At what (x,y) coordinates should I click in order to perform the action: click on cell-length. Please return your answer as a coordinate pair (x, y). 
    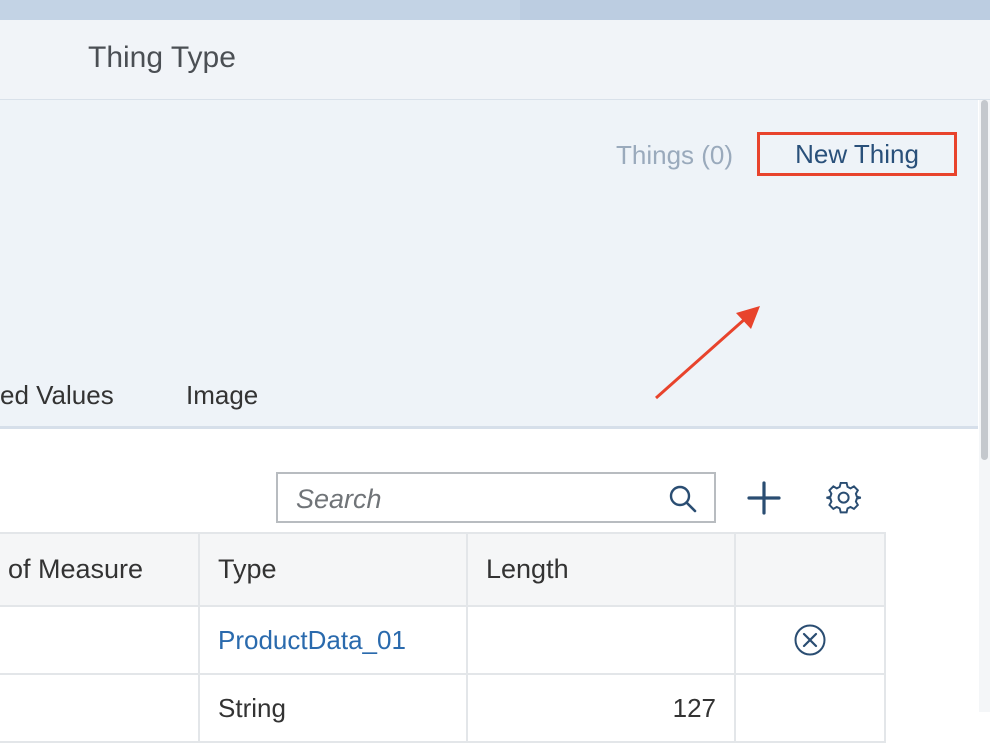
    Looking at the image, I should click on (601, 640).